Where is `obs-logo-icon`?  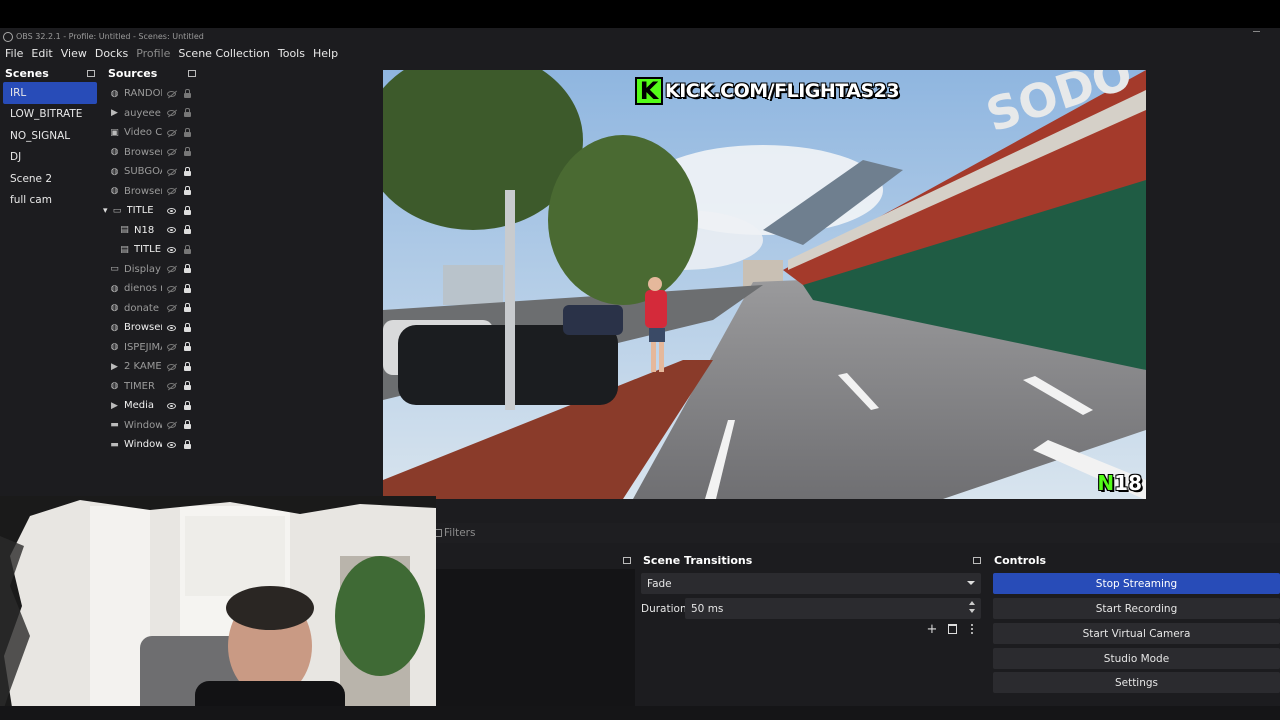
obs-logo-icon is located at coordinates (8, 36).